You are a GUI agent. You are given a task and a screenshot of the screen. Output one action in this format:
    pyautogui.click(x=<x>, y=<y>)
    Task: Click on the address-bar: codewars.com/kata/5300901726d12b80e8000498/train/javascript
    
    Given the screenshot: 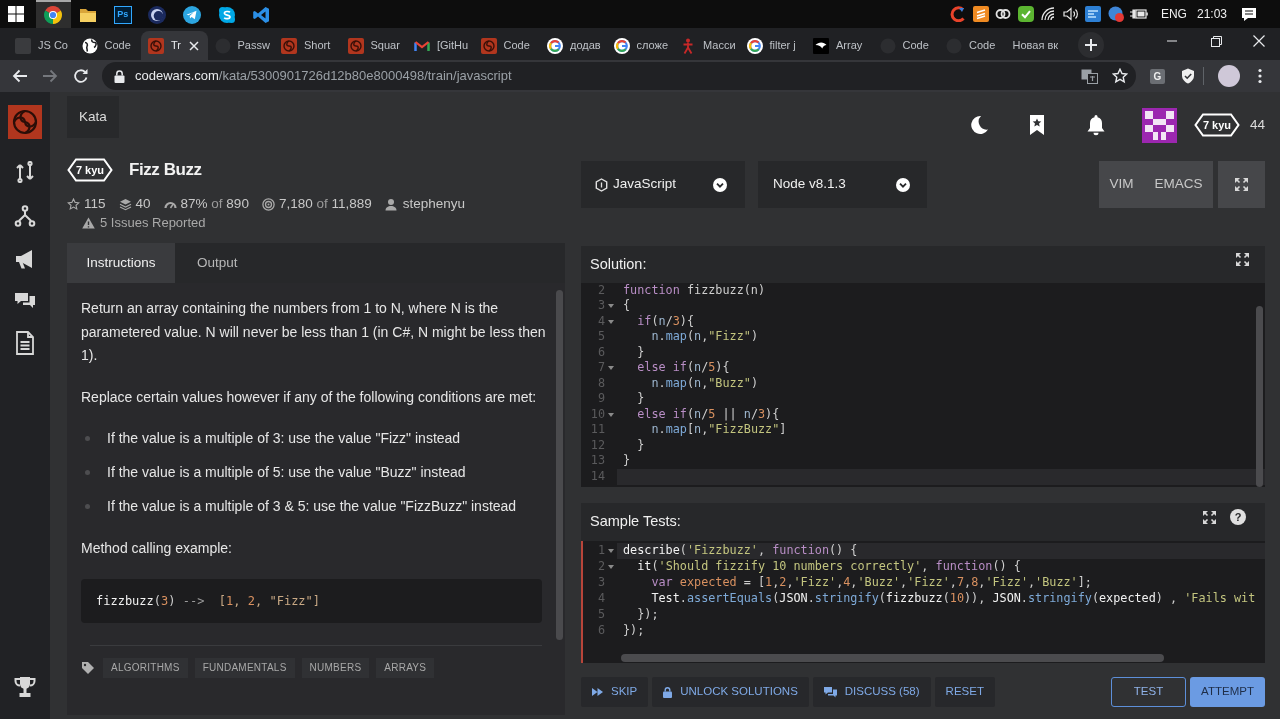 What is the action you would take?
    pyautogui.click(x=619, y=76)
    